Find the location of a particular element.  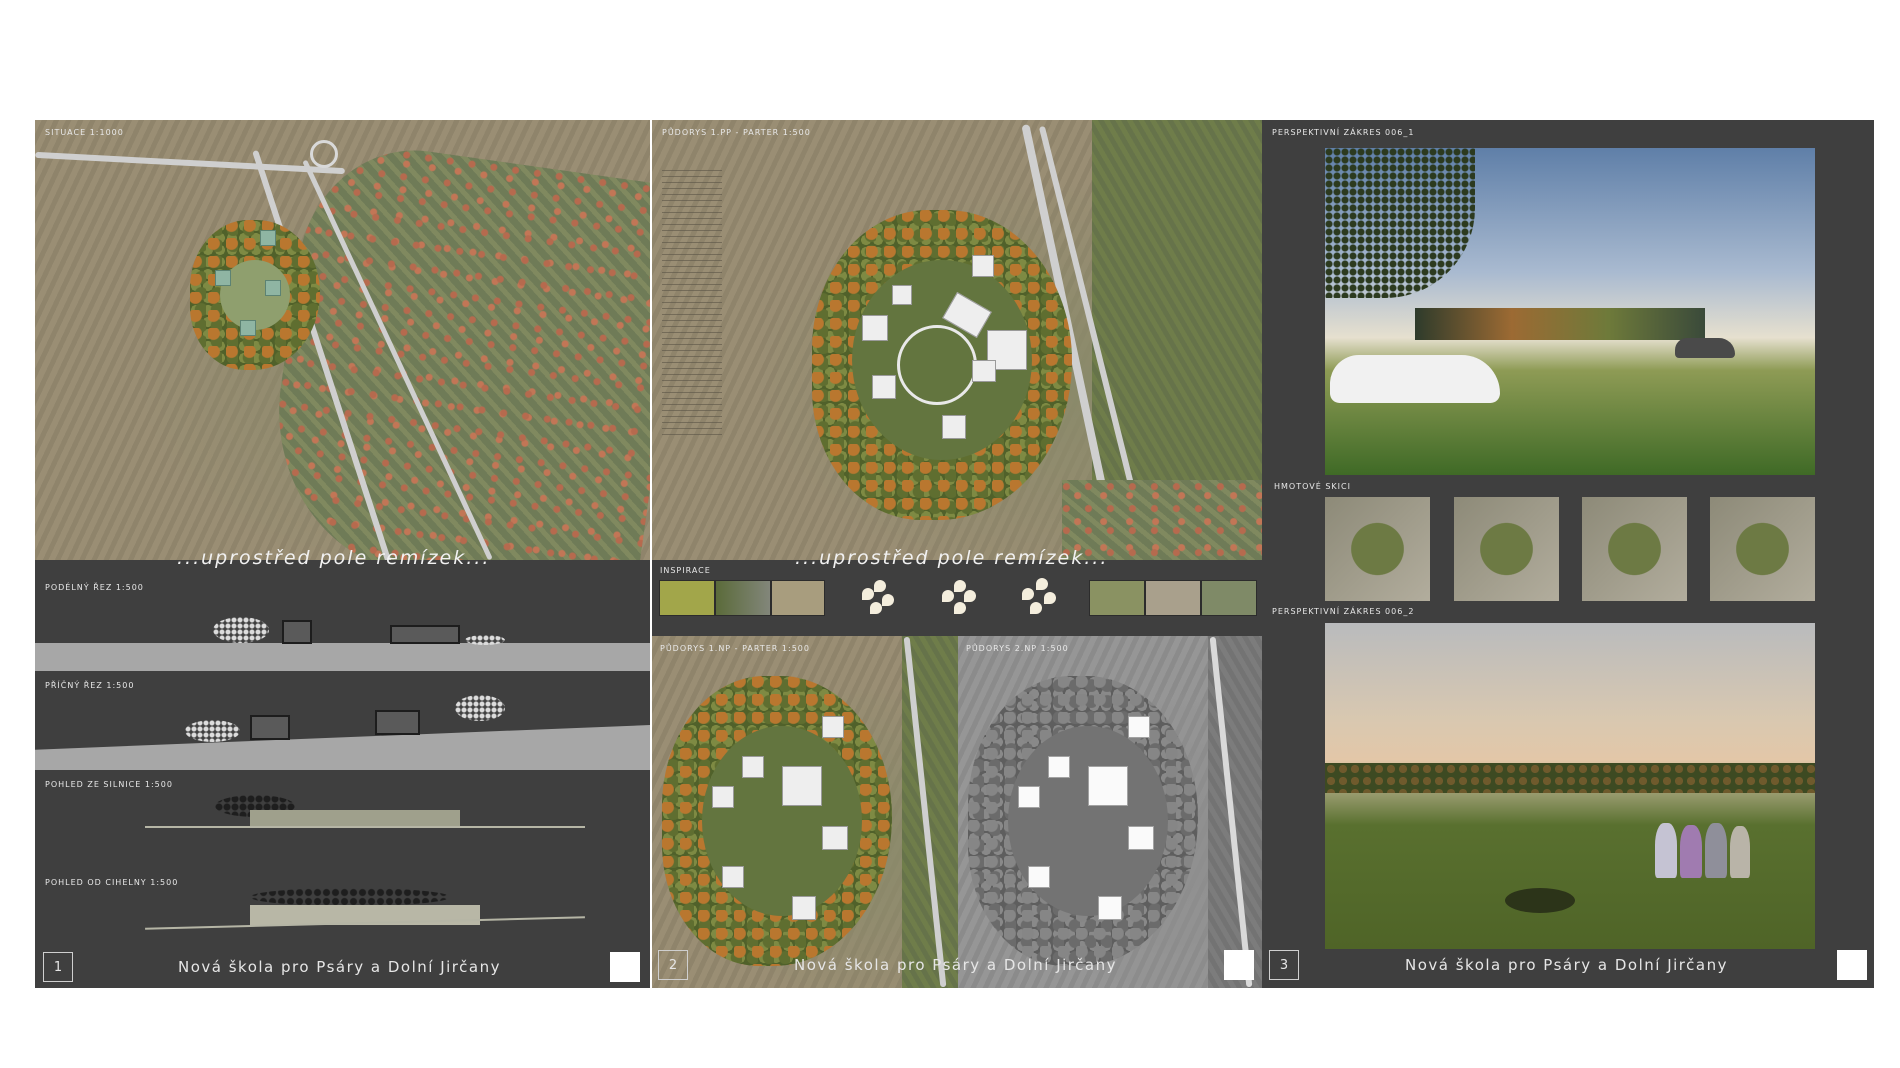

bush is located at coordinates (1540, 900).